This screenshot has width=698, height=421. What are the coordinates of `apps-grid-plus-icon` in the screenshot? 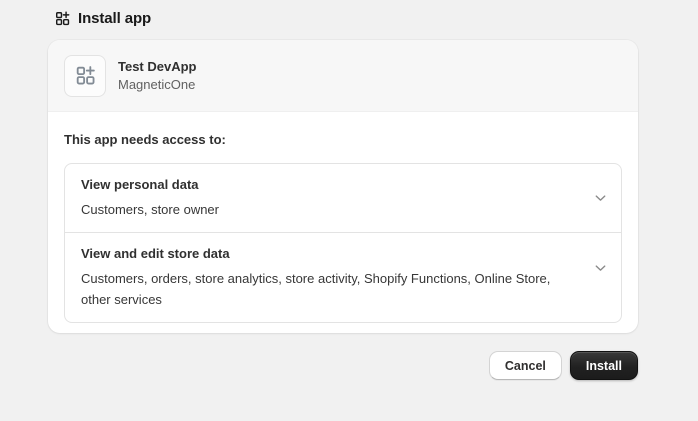 It's located at (85, 75).